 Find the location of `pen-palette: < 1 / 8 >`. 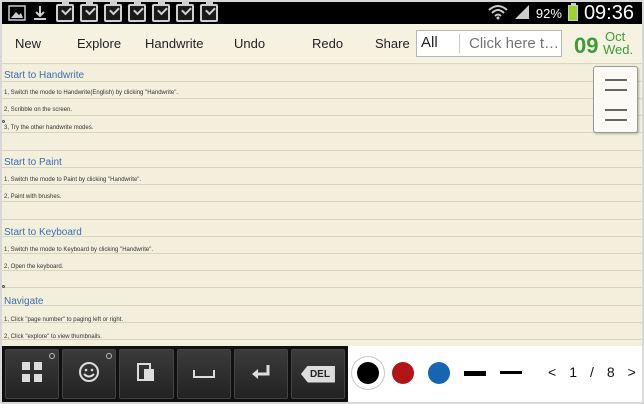

pen-palette: < 1 / 8 > is located at coordinates (495, 374).